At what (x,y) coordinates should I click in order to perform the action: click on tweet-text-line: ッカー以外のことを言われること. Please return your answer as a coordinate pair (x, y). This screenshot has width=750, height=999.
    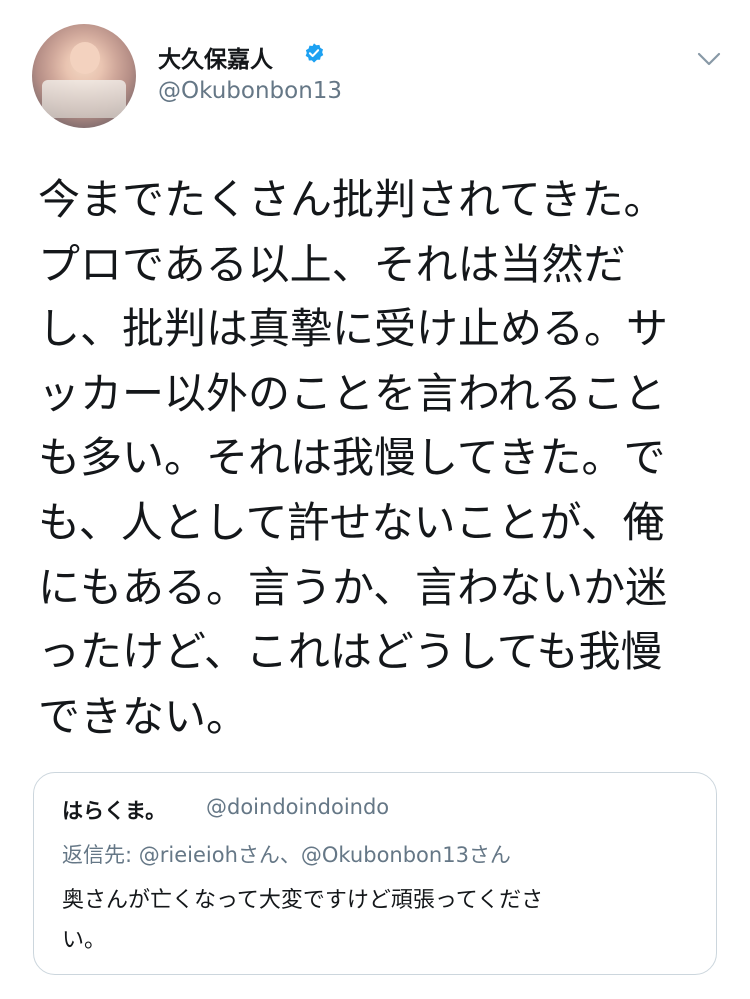
    Looking at the image, I should click on (352, 393).